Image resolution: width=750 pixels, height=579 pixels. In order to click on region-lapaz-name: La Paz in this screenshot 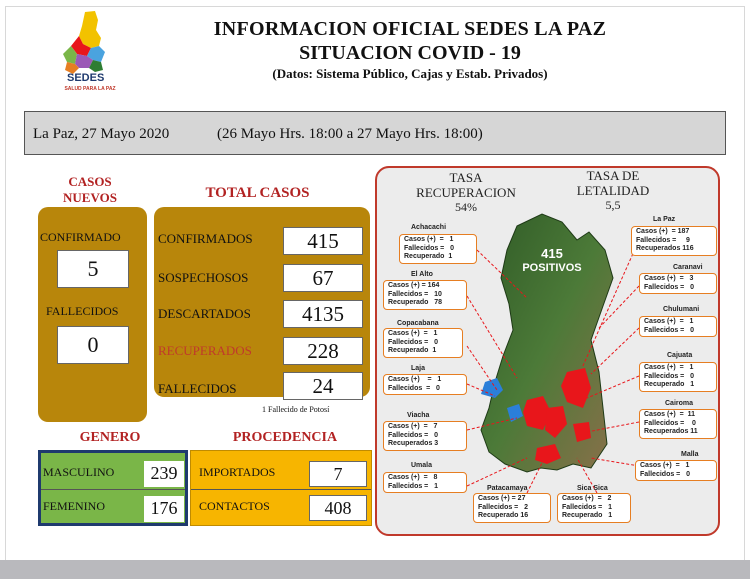, I will do `click(664, 219)`.